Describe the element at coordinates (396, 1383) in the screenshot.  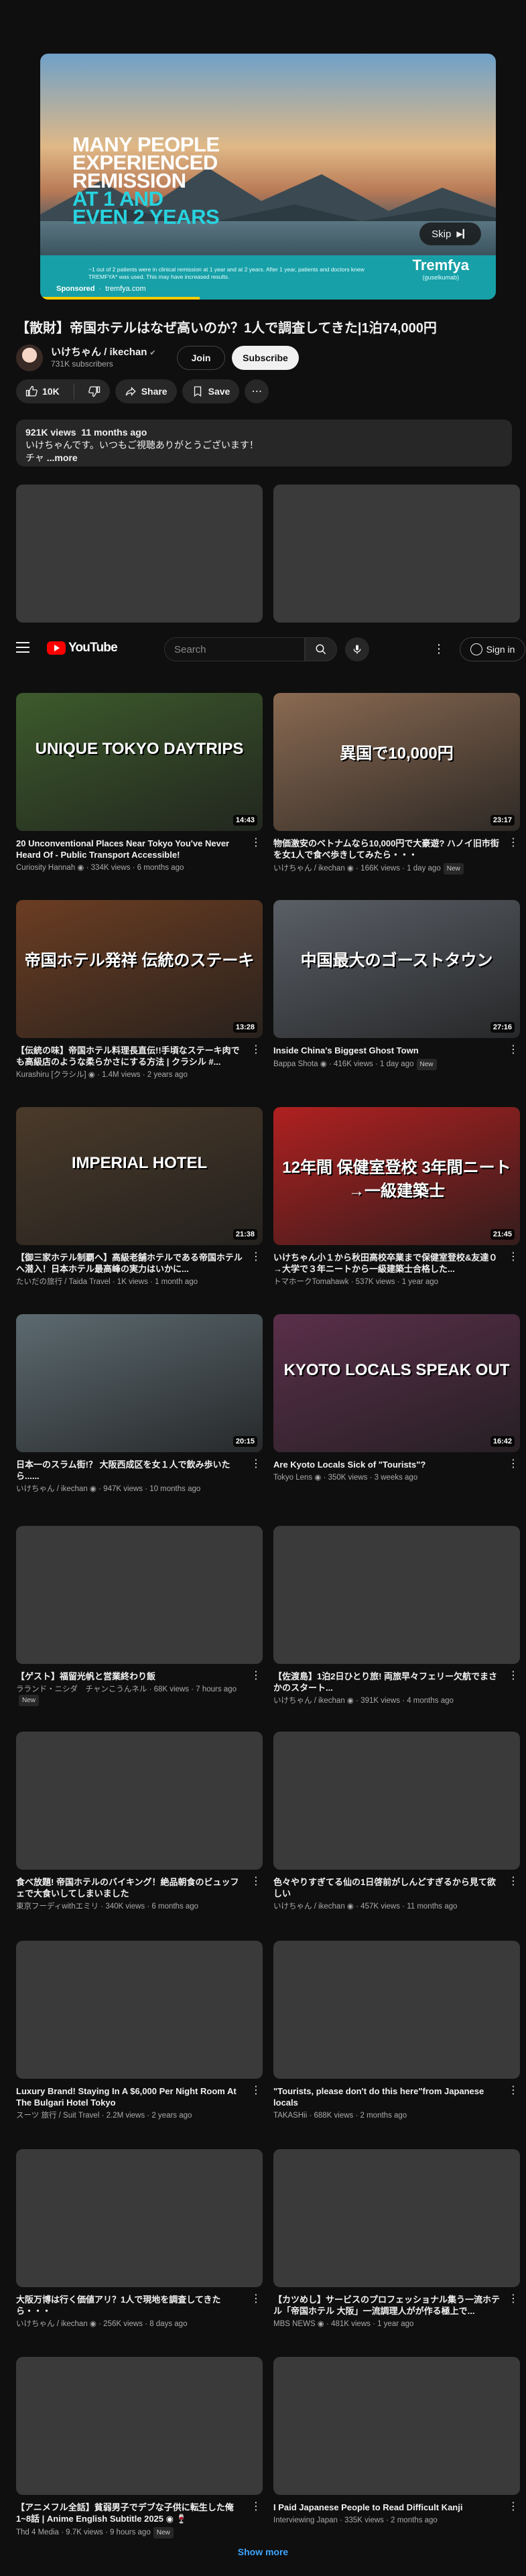
I see `video-thumbnail: KYOTO LOCALS SPEAK OUT 16:42` at that location.